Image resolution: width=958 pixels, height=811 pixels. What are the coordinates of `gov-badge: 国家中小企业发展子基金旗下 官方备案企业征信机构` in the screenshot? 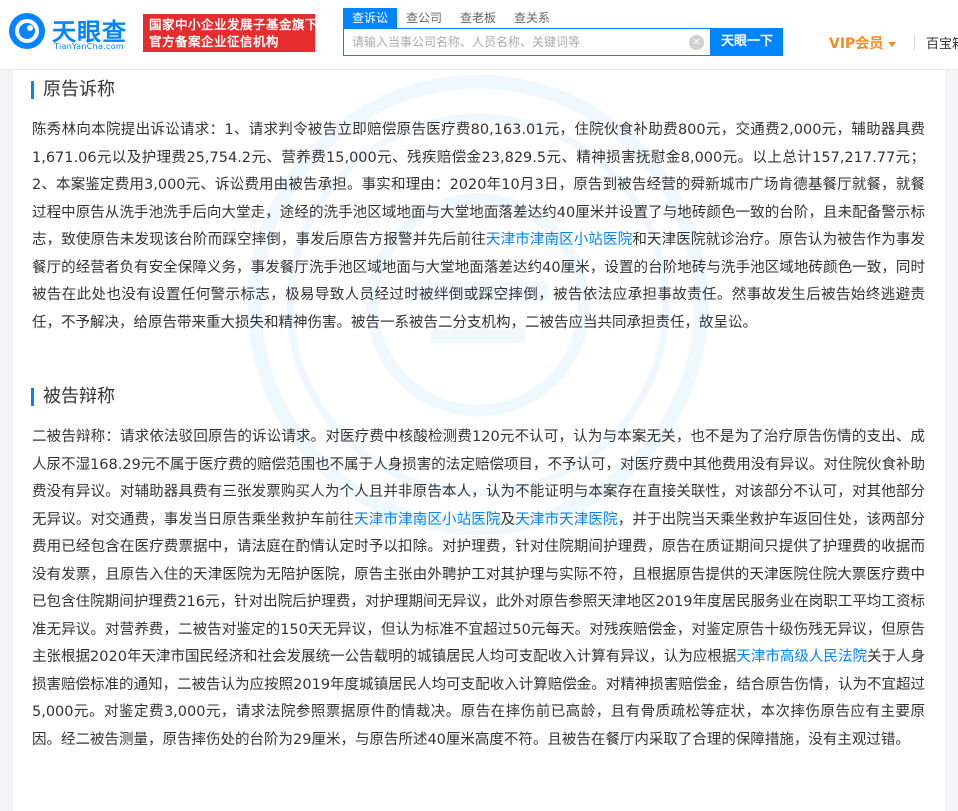 It's located at (231, 33).